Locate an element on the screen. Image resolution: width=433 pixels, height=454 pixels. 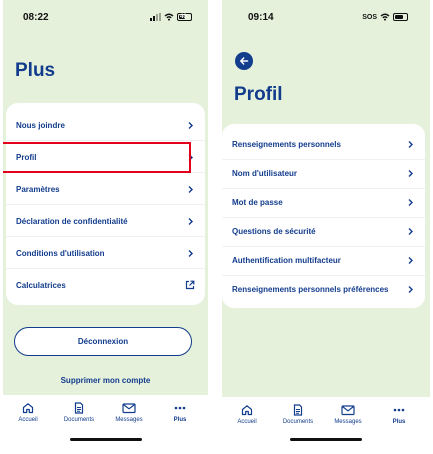
logout-button: Déconnexion is located at coordinates (103, 341).